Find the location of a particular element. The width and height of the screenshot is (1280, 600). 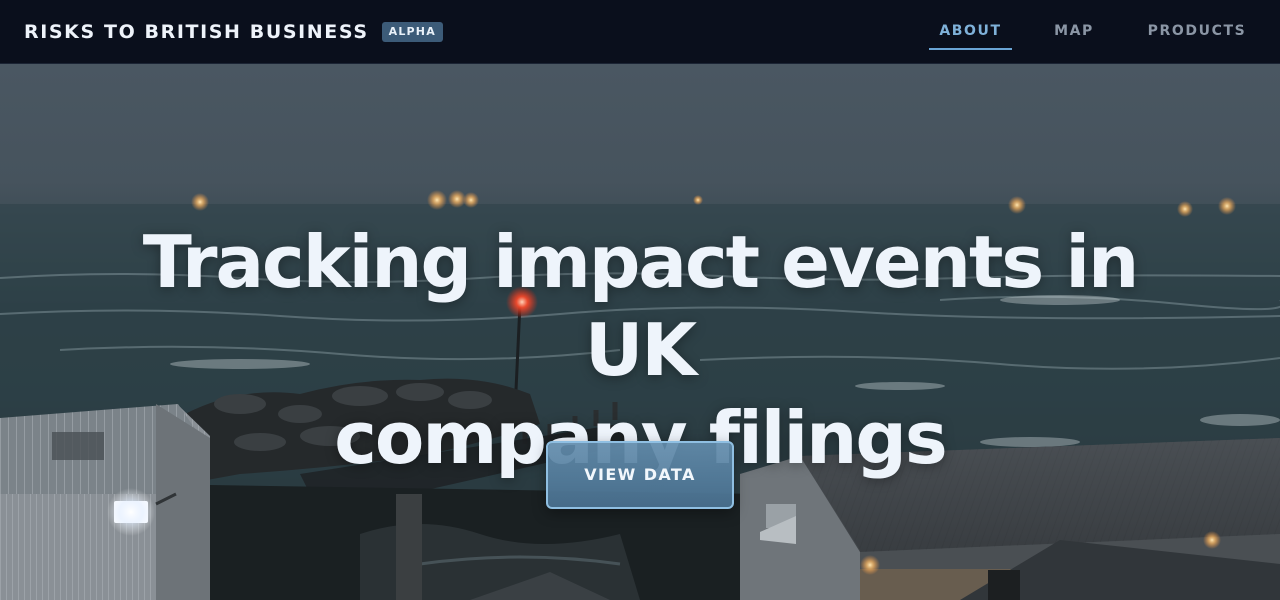

site-title: RISKS TO BRITISH BUSINESS is located at coordinates (196, 32).